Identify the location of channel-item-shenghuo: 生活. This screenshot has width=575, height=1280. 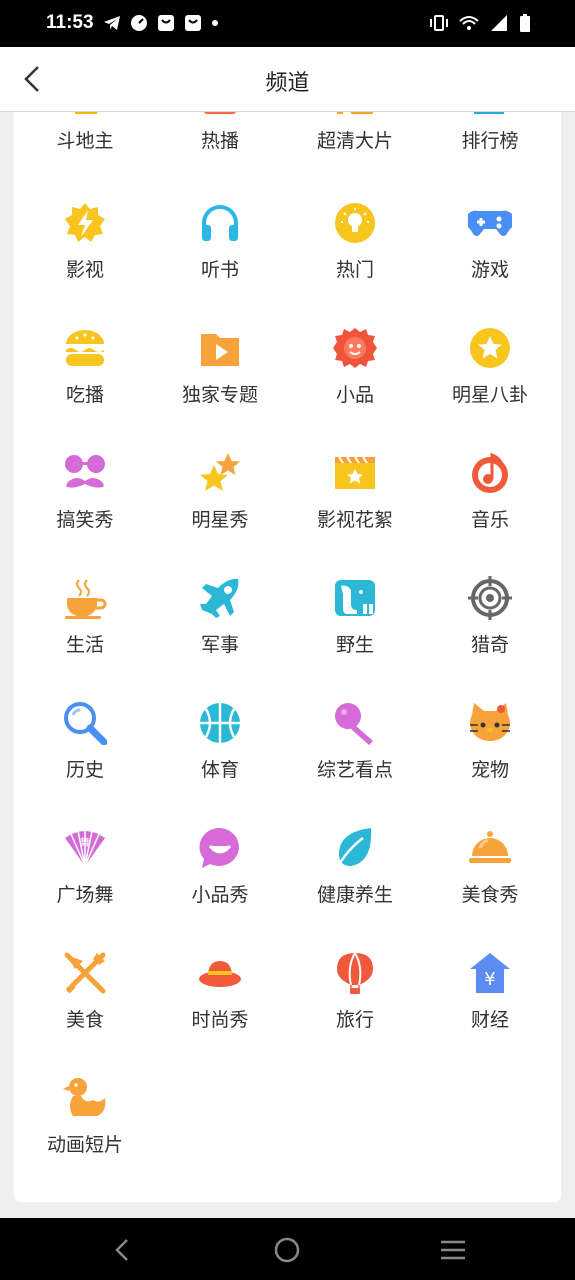
(85, 631).